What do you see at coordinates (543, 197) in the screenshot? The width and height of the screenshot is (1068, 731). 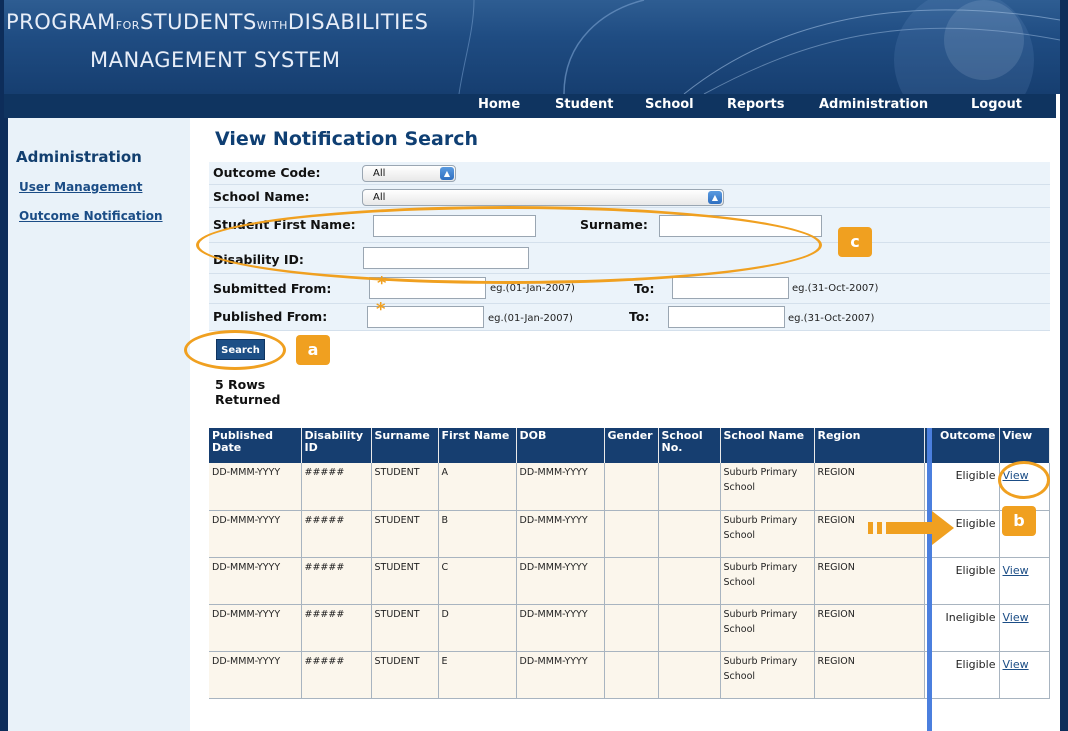 I see `school-name-select: All ▲` at bounding box center [543, 197].